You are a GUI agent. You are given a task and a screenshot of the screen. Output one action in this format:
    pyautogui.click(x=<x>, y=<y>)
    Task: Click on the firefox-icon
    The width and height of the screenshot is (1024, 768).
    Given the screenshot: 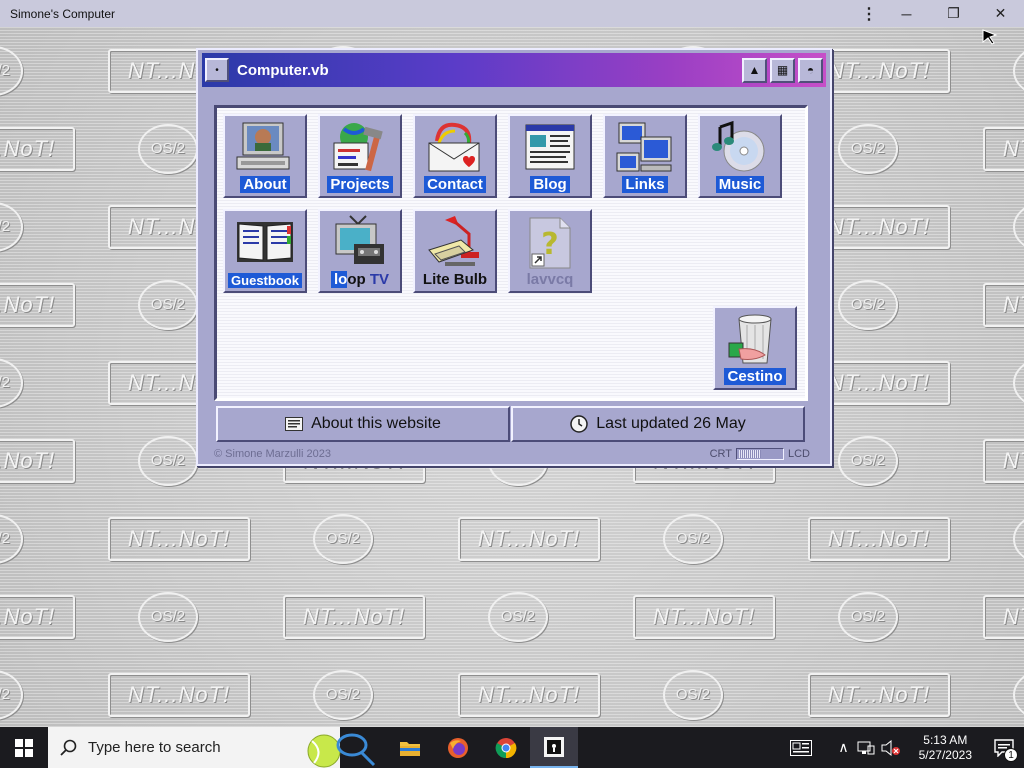 What is the action you would take?
    pyautogui.click(x=458, y=747)
    